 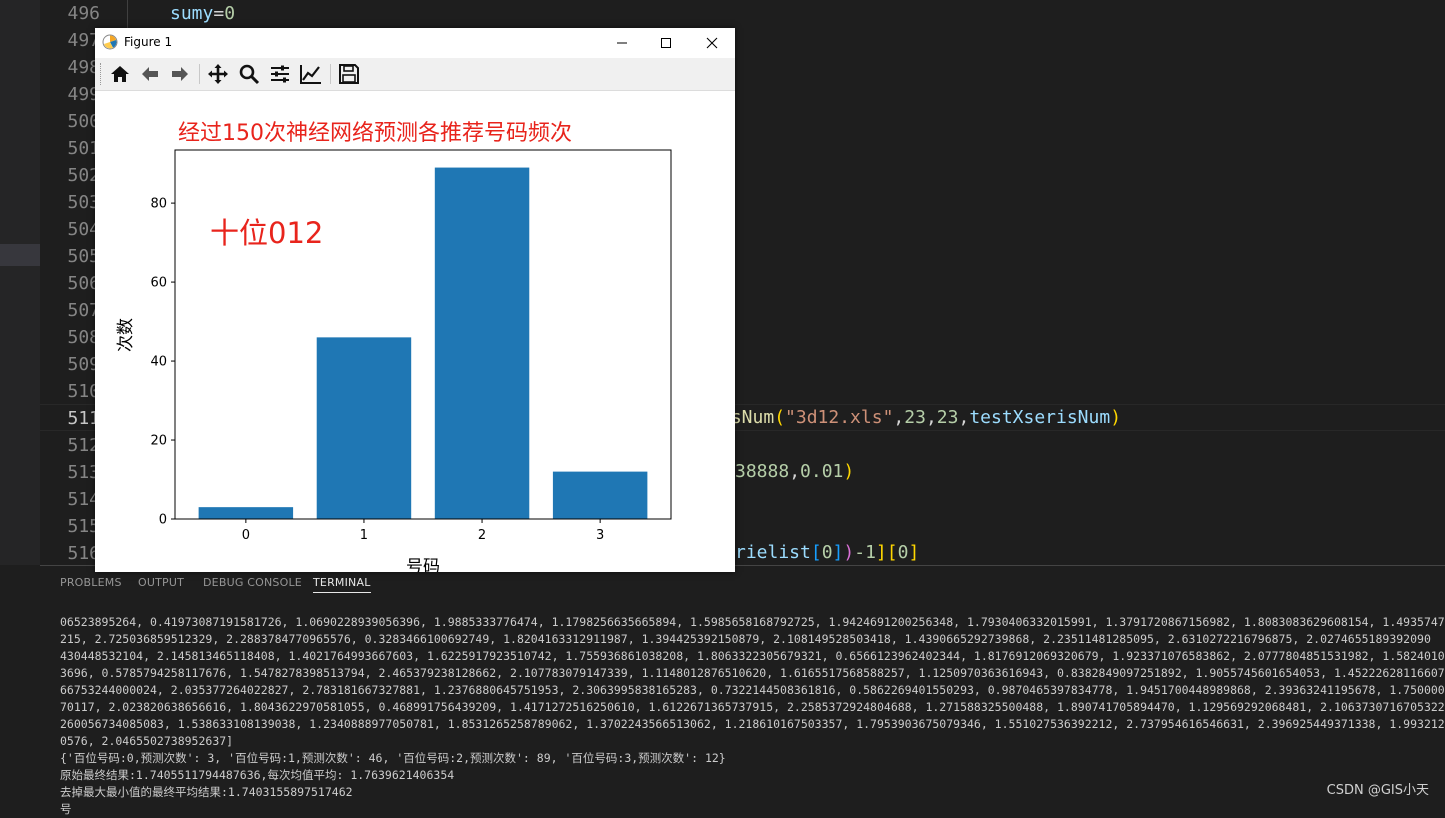 What do you see at coordinates (120, 74) in the screenshot?
I see `home-button` at bounding box center [120, 74].